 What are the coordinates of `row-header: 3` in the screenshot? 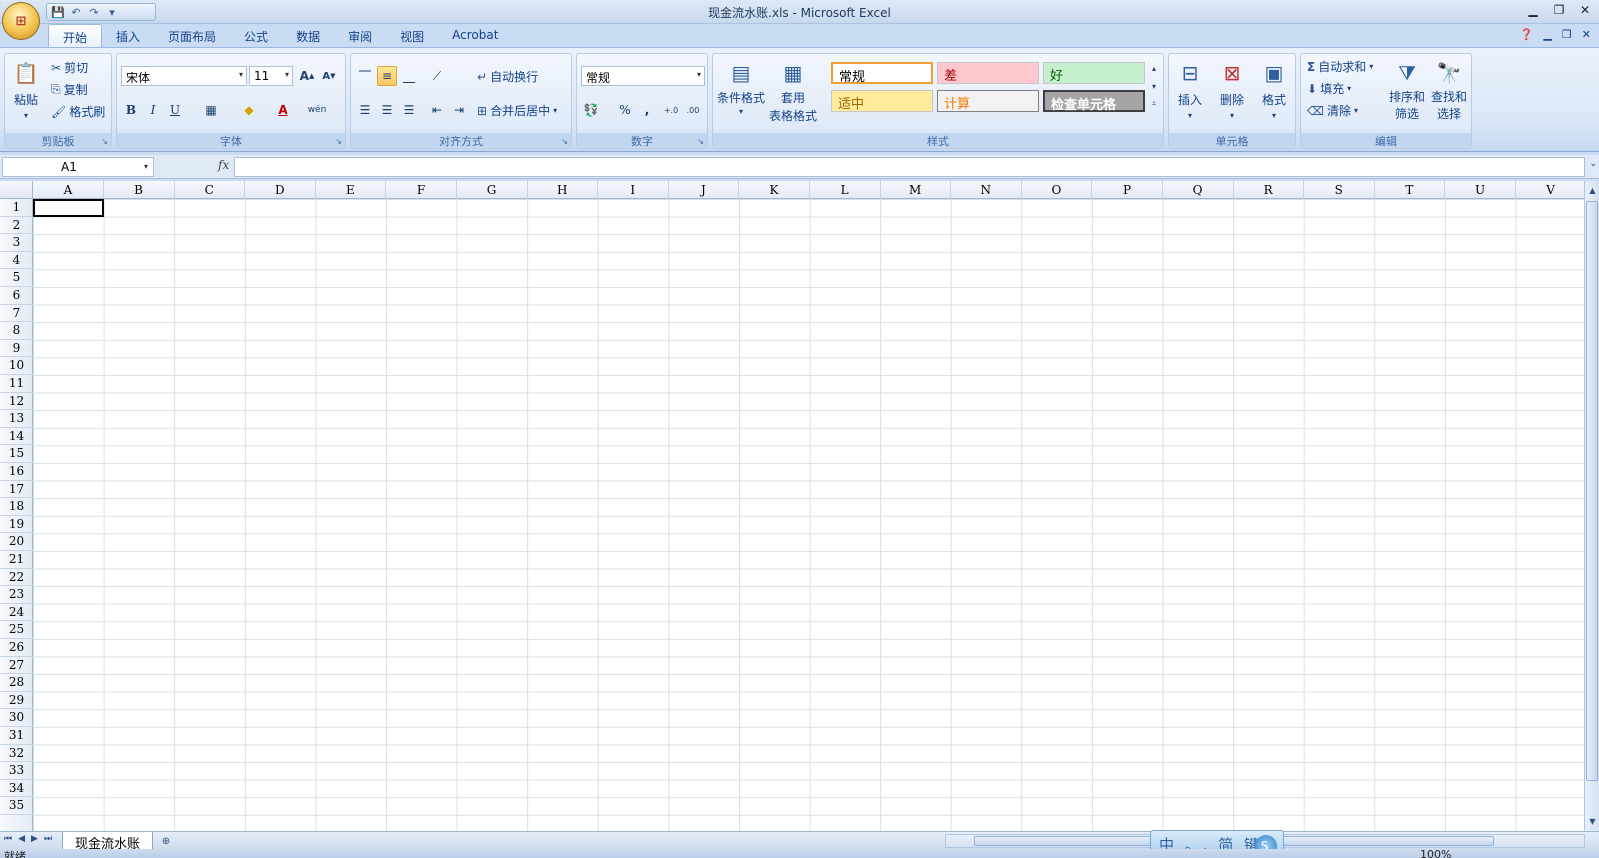 It's located at (16, 243).